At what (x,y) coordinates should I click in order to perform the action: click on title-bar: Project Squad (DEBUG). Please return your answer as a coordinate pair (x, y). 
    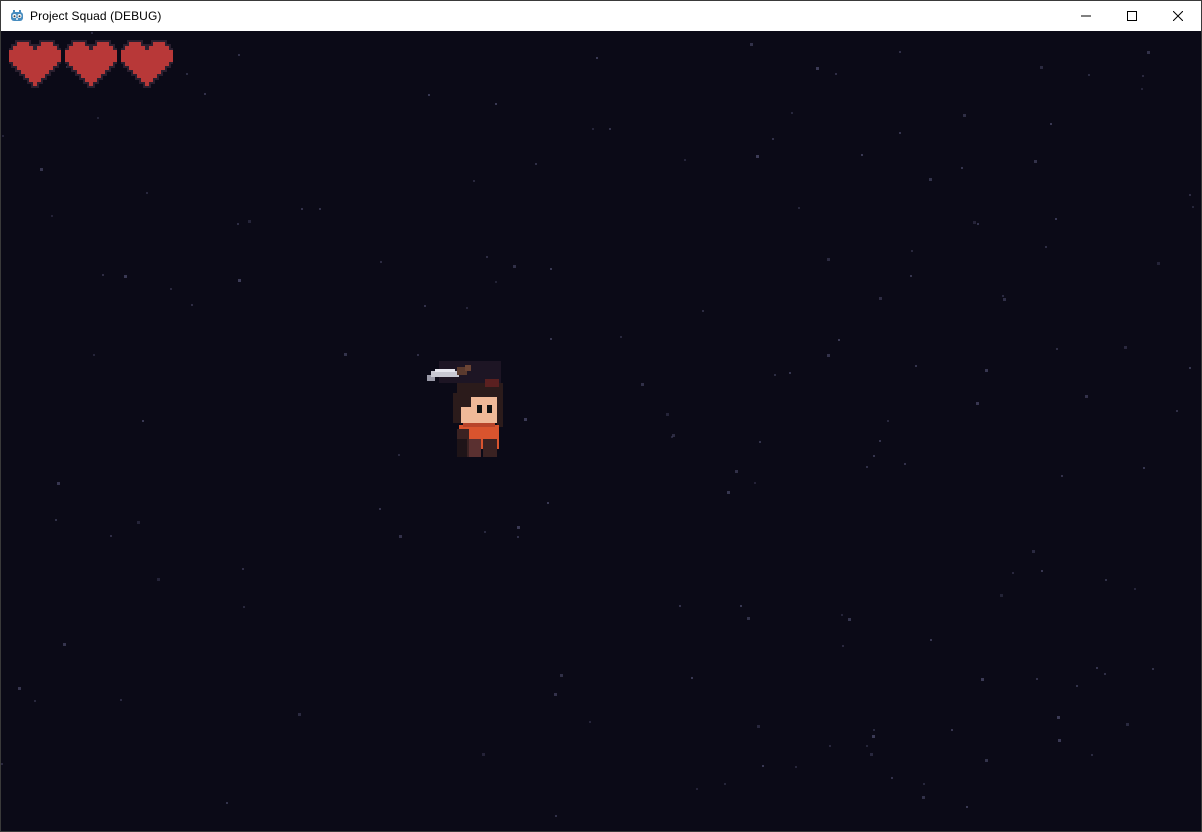
    Looking at the image, I should click on (601, 16).